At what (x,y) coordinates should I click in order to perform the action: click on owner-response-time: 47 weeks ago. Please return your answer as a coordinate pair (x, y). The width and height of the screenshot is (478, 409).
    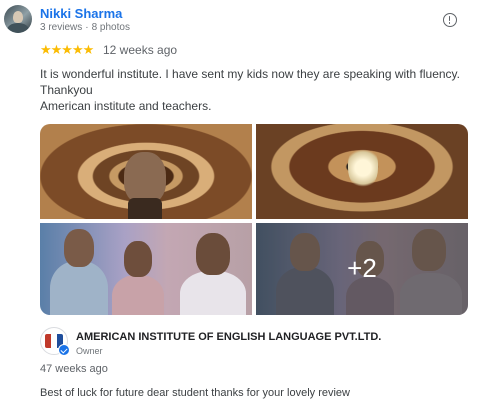
    Looking at the image, I should click on (74, 369).